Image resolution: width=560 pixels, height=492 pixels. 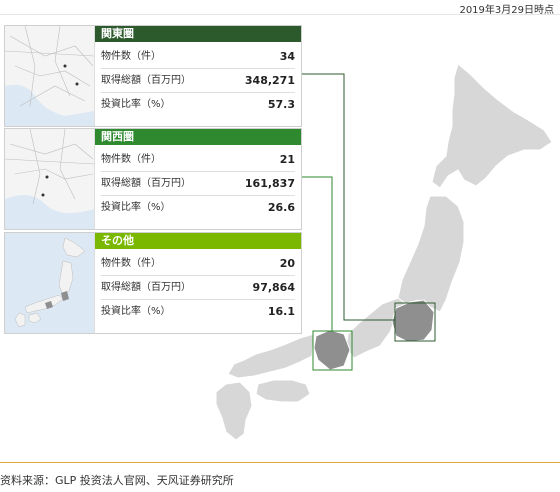 I want to click on amount-value: 161,837, so click(x=269, y=183).